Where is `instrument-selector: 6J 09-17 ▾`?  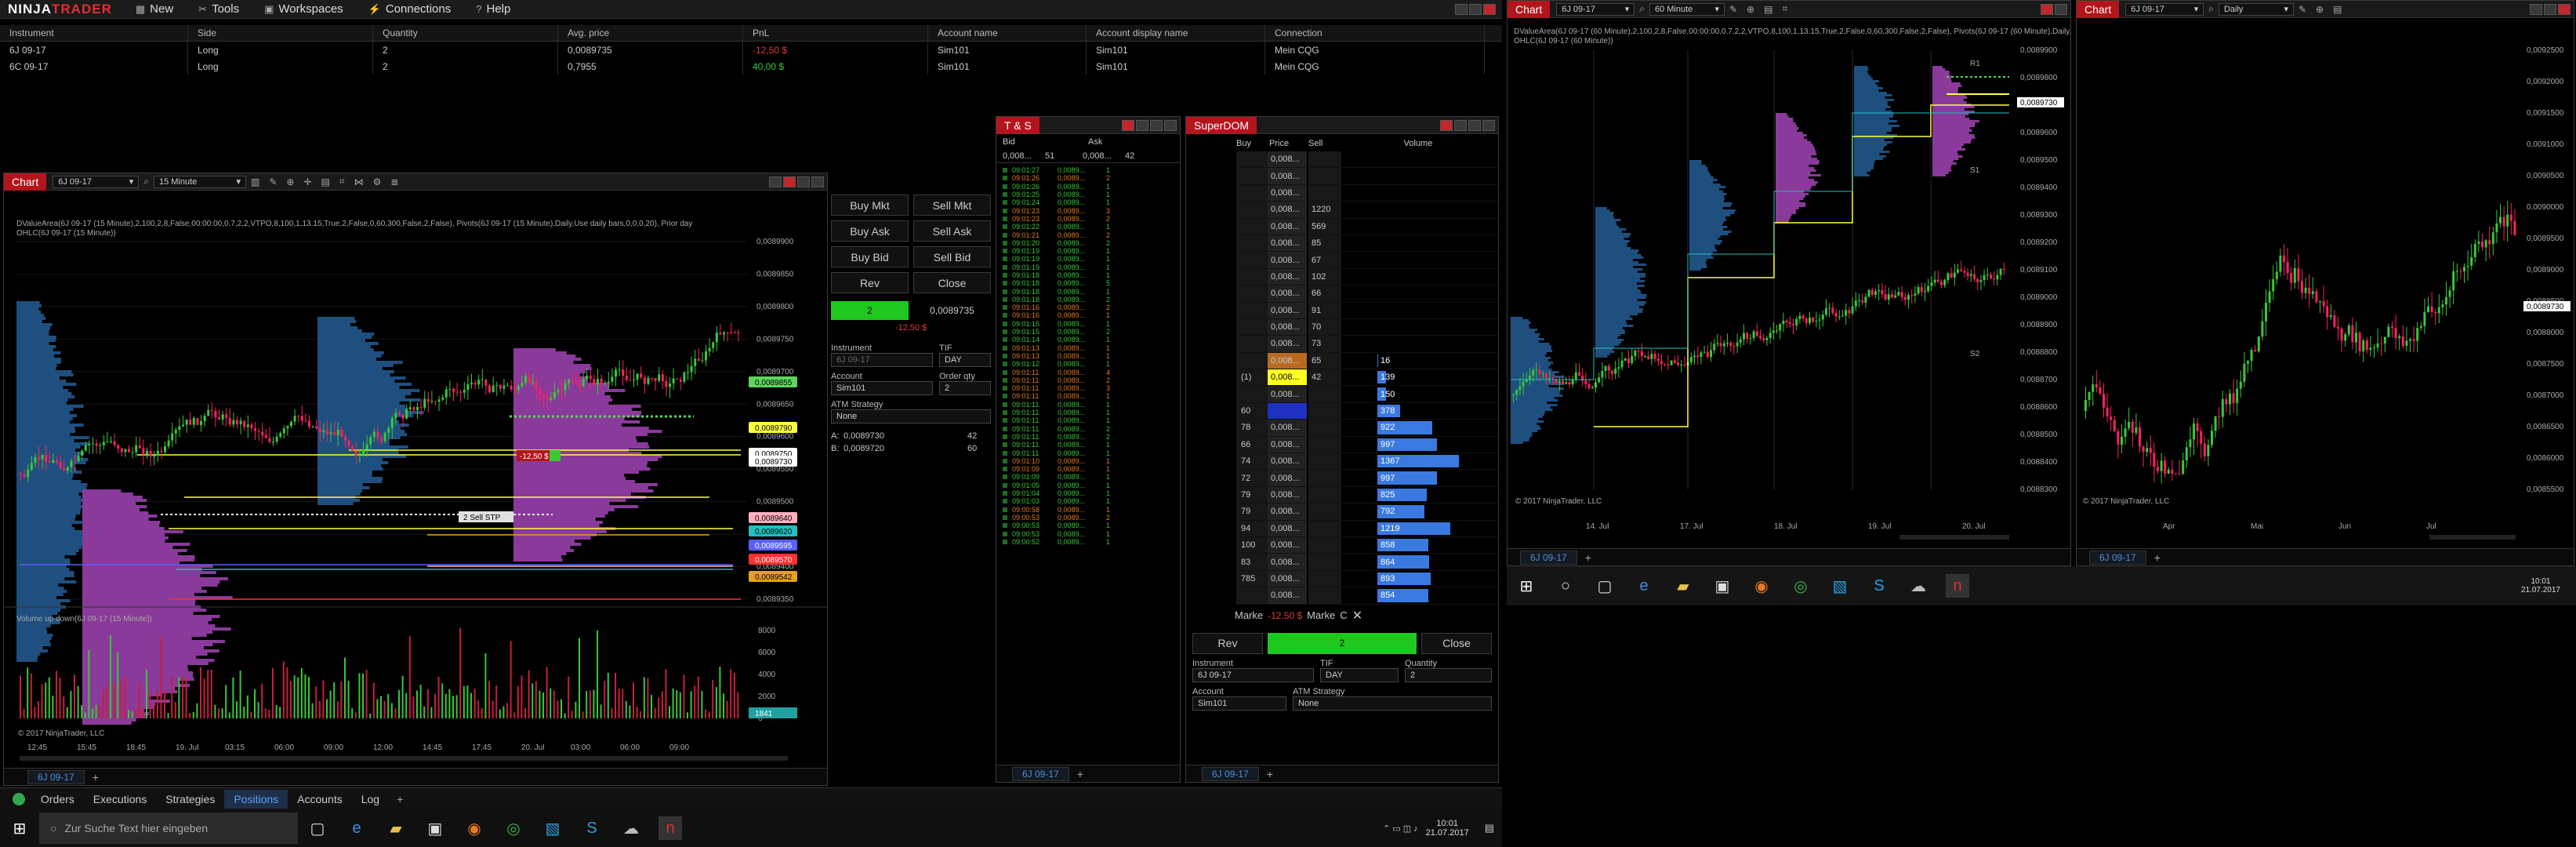
instrument-selector: 6J 09-17 ▾ is located at coordinates (96, 181).